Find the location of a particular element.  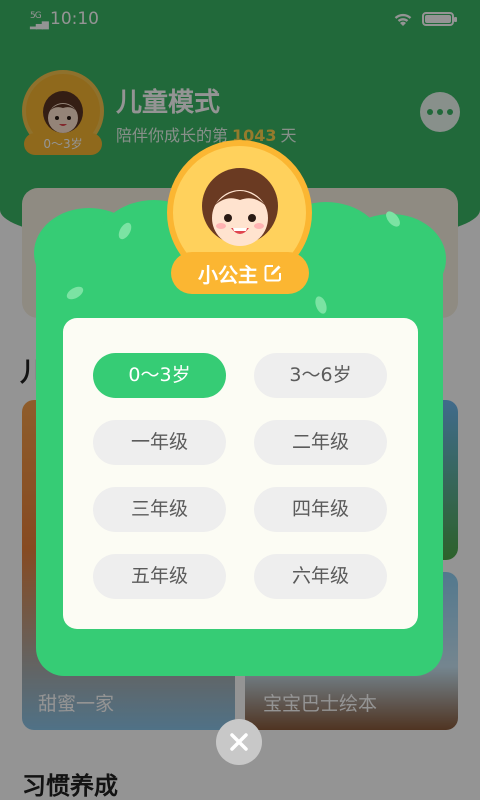

grade-option-0-3: 0～3岁 is located at coordinates (159, 375).